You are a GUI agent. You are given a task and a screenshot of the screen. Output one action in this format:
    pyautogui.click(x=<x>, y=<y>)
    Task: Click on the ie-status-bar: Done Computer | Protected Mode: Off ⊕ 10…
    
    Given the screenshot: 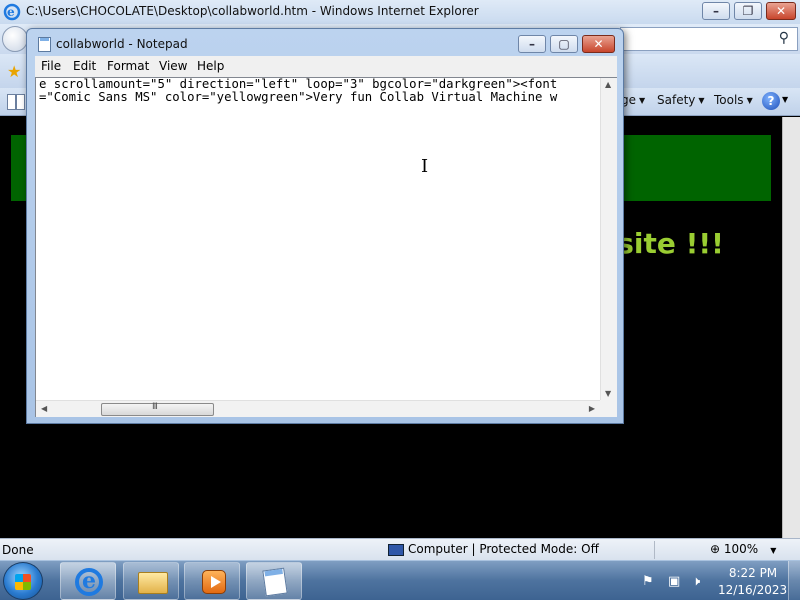 What is the action you would take?
    pyautogui.click(x=400, y=549)
    